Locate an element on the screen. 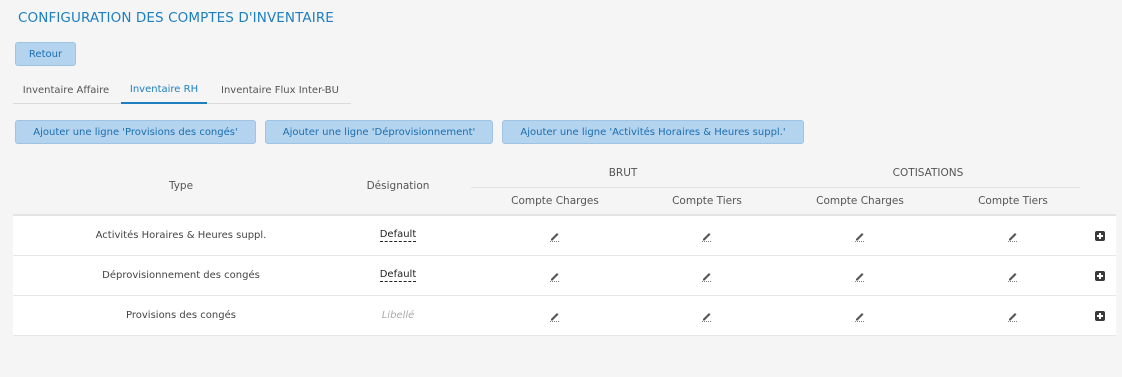 The width and height of the screenshot is (1122, 377). column-header-type: Type is located at coordinates (181, 186).